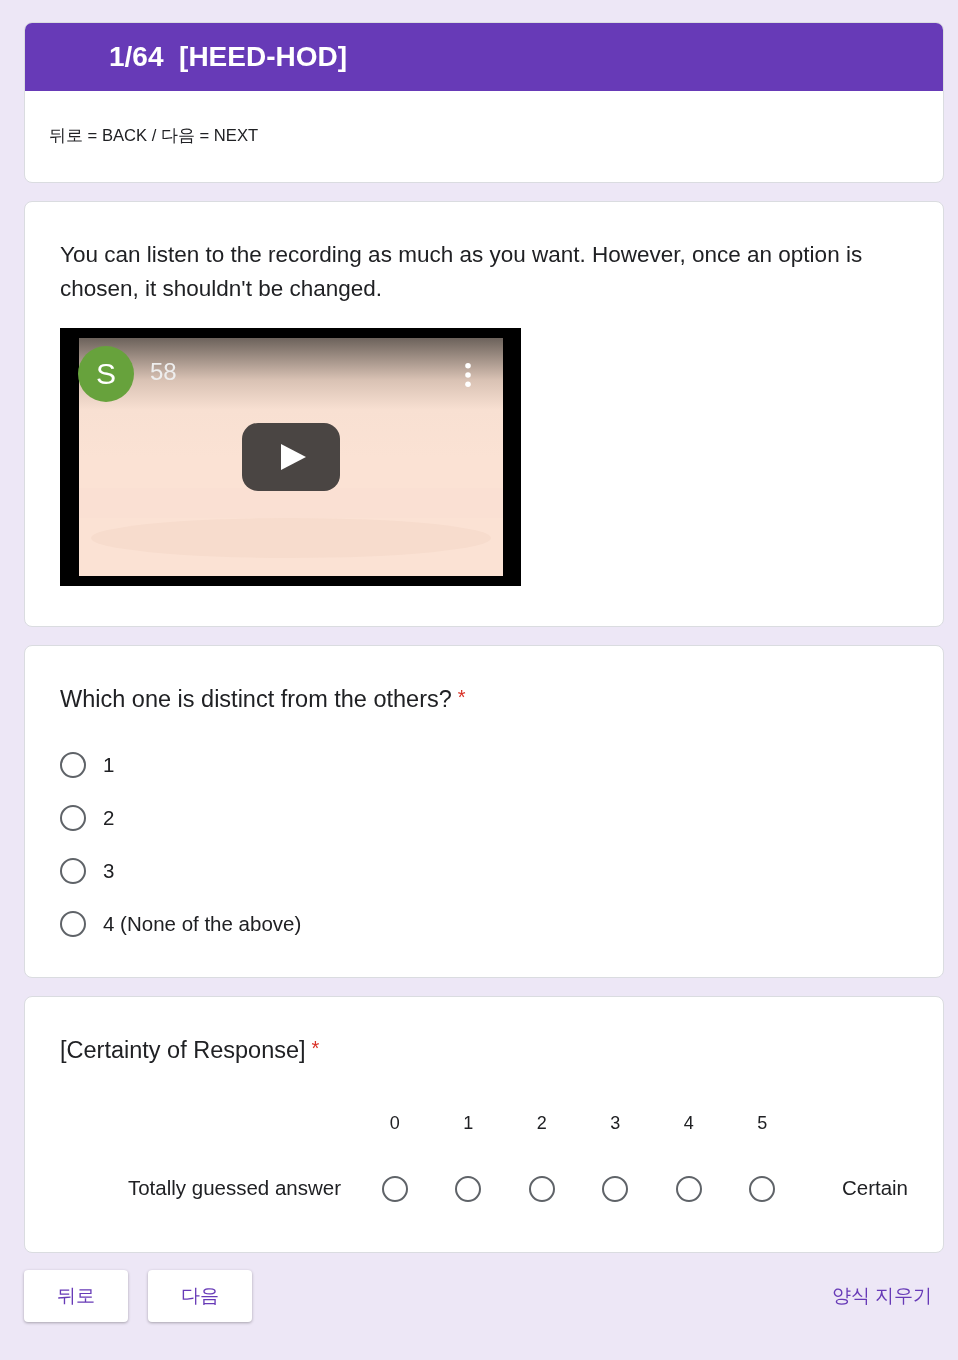 This screenshot has width=958, height=1360. What do you see at coordinates (202, 924) in the screenshot?
I see `option-label: 4 (None of the above)` at bounding box center [202, 924].